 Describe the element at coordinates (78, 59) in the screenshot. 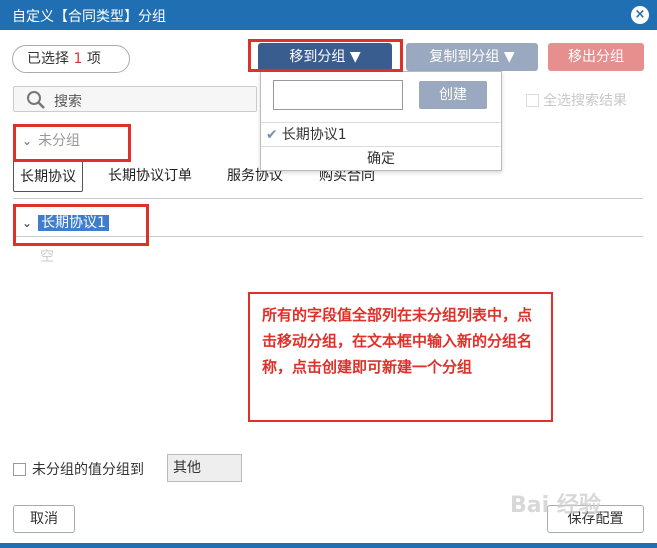

I see `selected-count: 1` at that location.